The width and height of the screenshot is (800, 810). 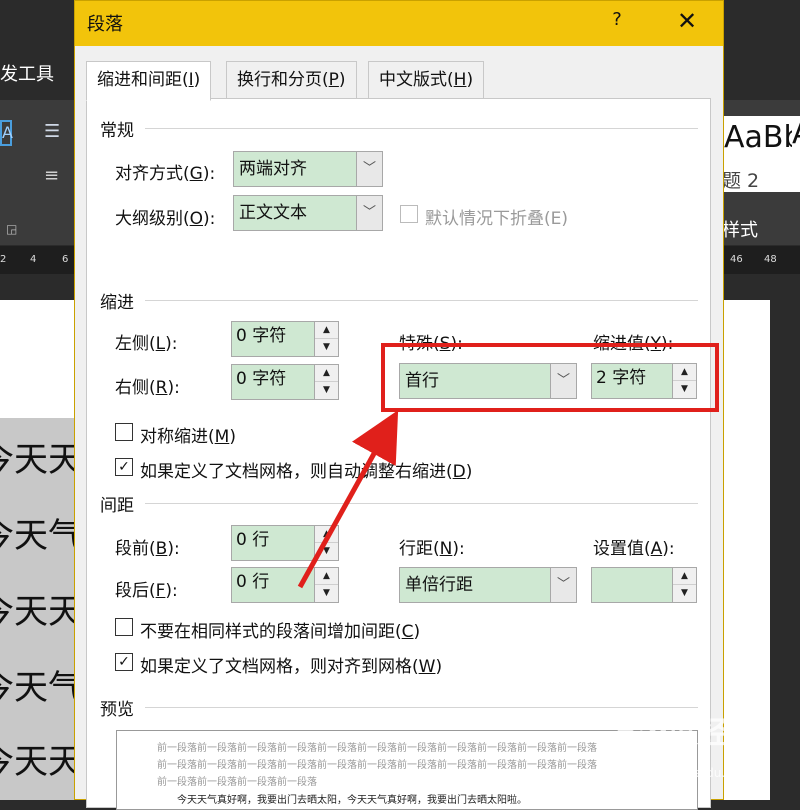 What do you see at coordinates (27, 73) in the screenshot?
I see `ribbon-tab-developer: 发工具` at bounding box center [27, 73].